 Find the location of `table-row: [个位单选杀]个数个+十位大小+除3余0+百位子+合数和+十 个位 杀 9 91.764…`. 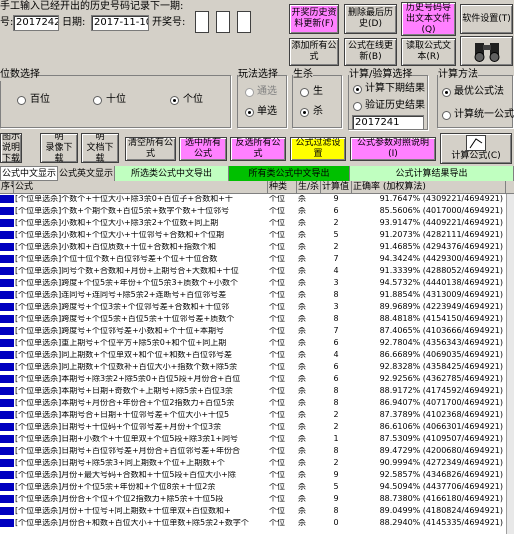

table-row: [个位单选杀]个数个+十位大小+除3余0+百位子+合数和+十 个位 杀 9 91.764… is located at coordinates (257, 199).